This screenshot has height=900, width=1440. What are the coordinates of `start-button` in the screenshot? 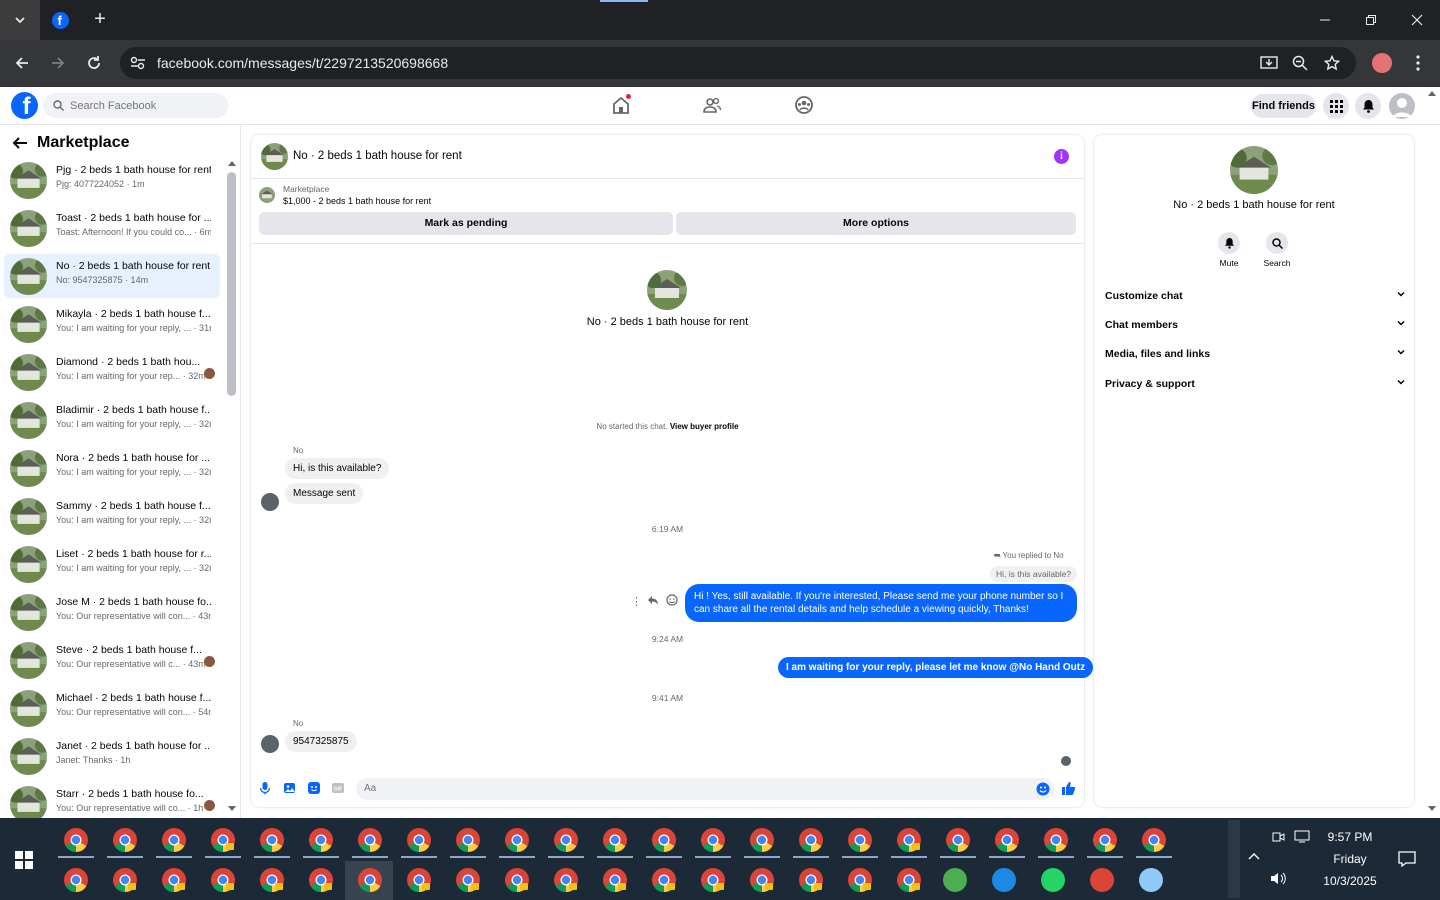 It's located at (24, 860).